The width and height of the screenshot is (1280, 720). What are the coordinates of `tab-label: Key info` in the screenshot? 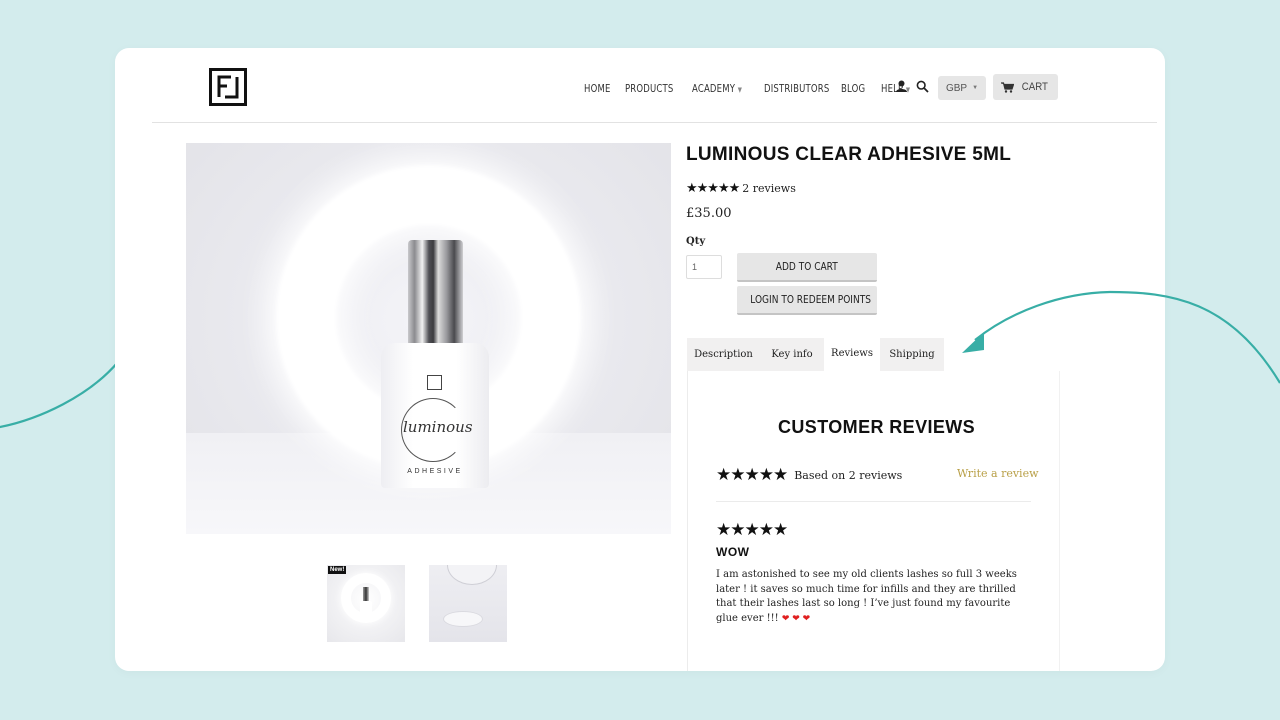 It's located at (792, 354).